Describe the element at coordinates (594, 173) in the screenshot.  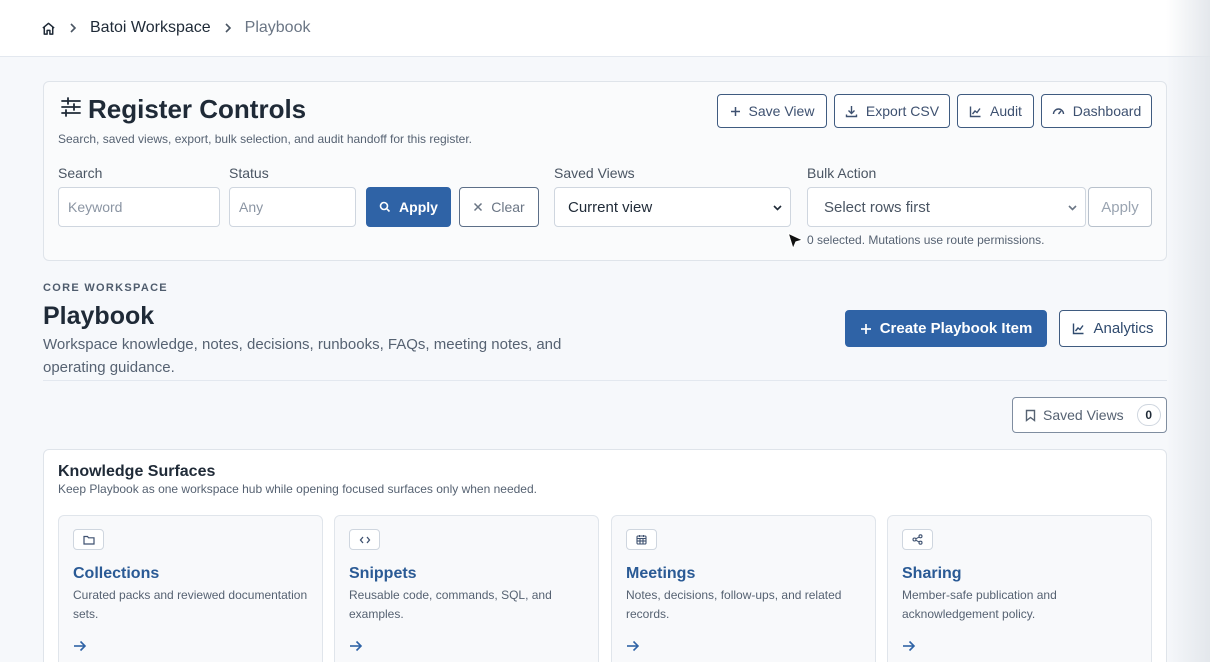
I see `saved-views-label: Saved Views` at that location.